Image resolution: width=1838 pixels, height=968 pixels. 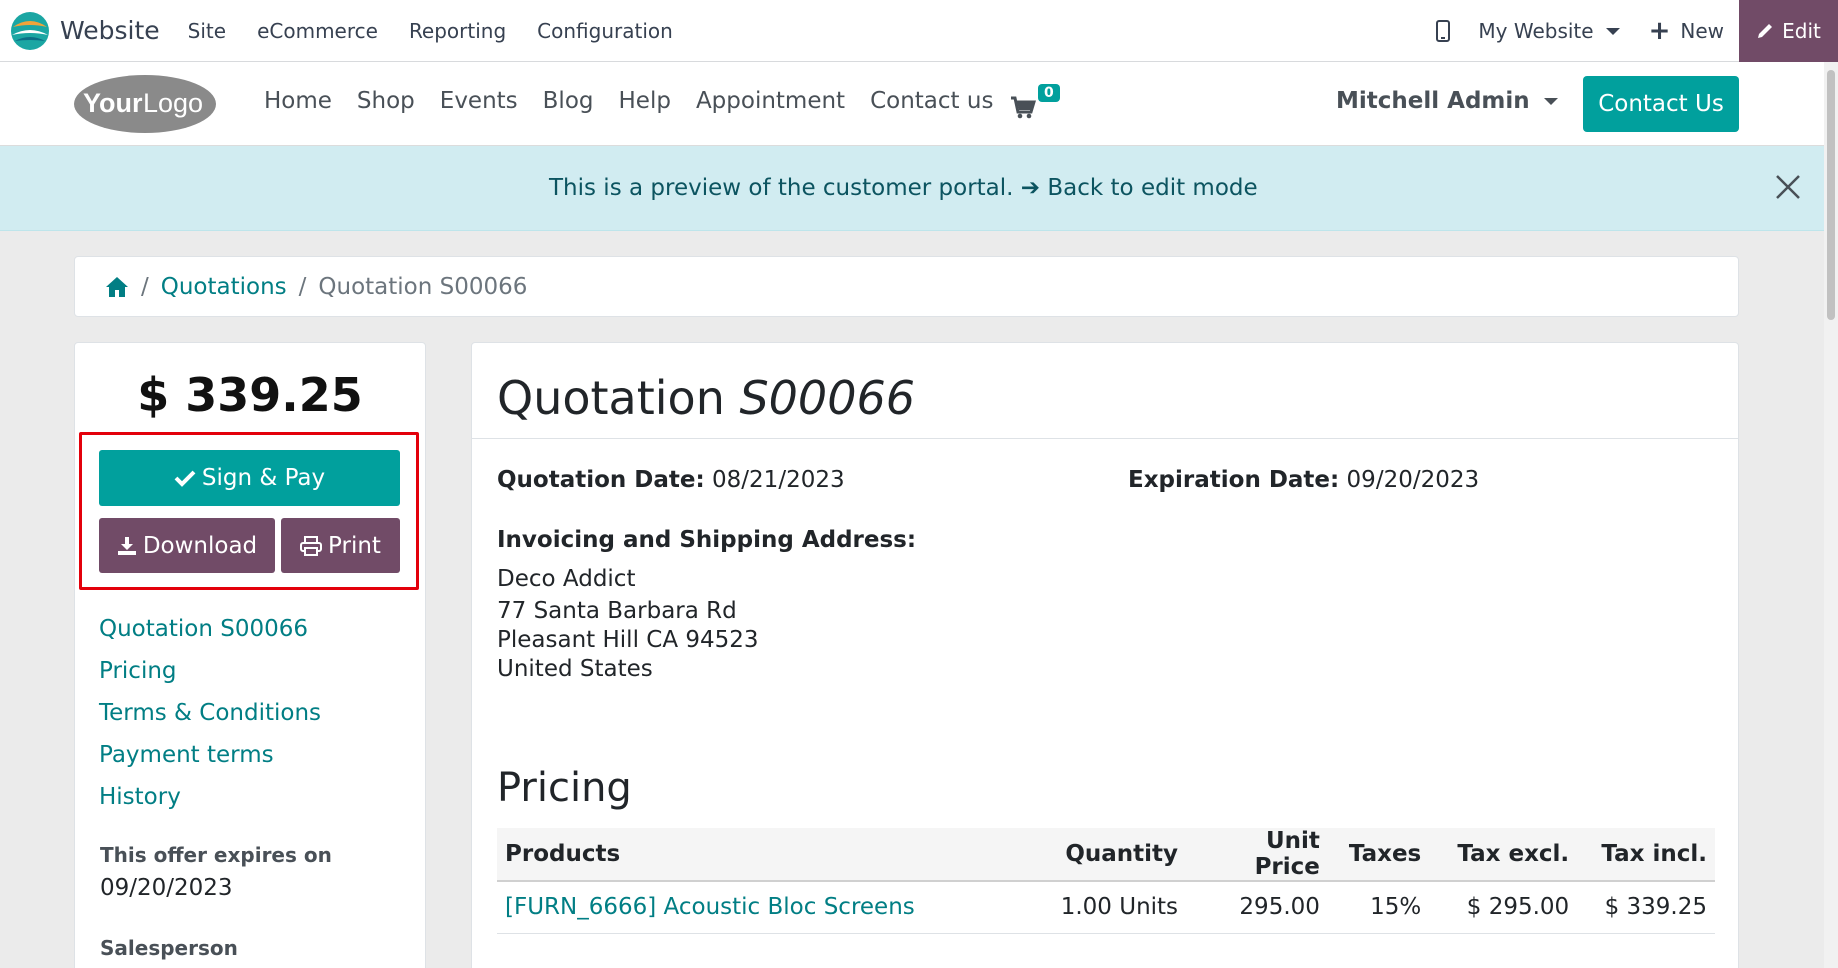 I want to click on address-label: Invoicing and Shipping Address:, so click(x=707, y=540).